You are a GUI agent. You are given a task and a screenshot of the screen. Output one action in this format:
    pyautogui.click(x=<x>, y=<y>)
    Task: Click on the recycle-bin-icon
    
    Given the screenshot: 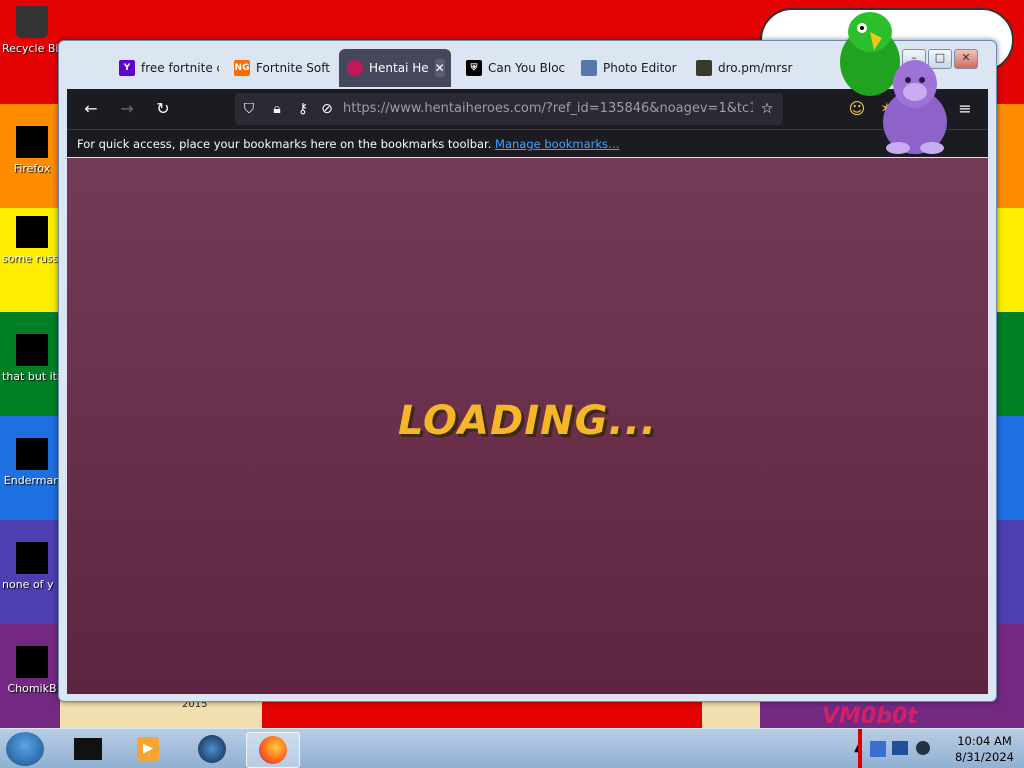 What is the action you would take?
    pyautogui.click(x=32, y=22)
    